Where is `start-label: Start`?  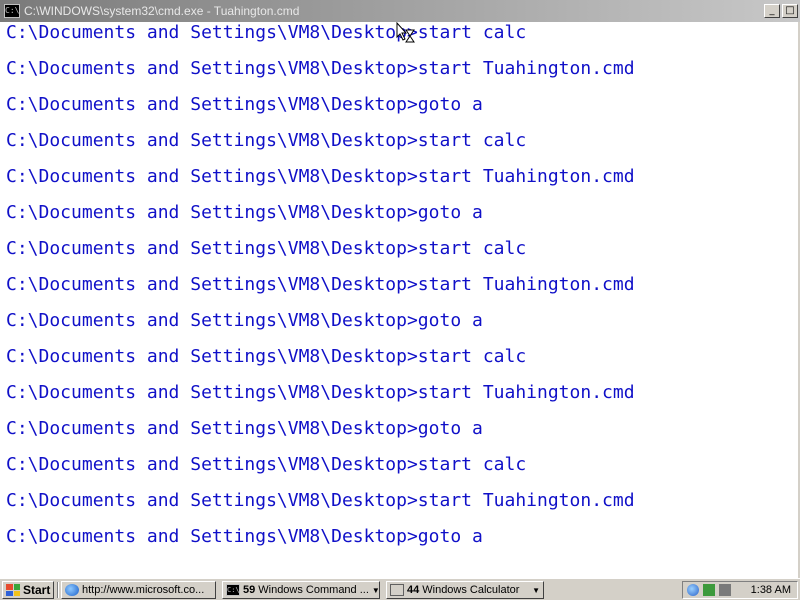
start-label: Start is located at coordinates (37, 590).